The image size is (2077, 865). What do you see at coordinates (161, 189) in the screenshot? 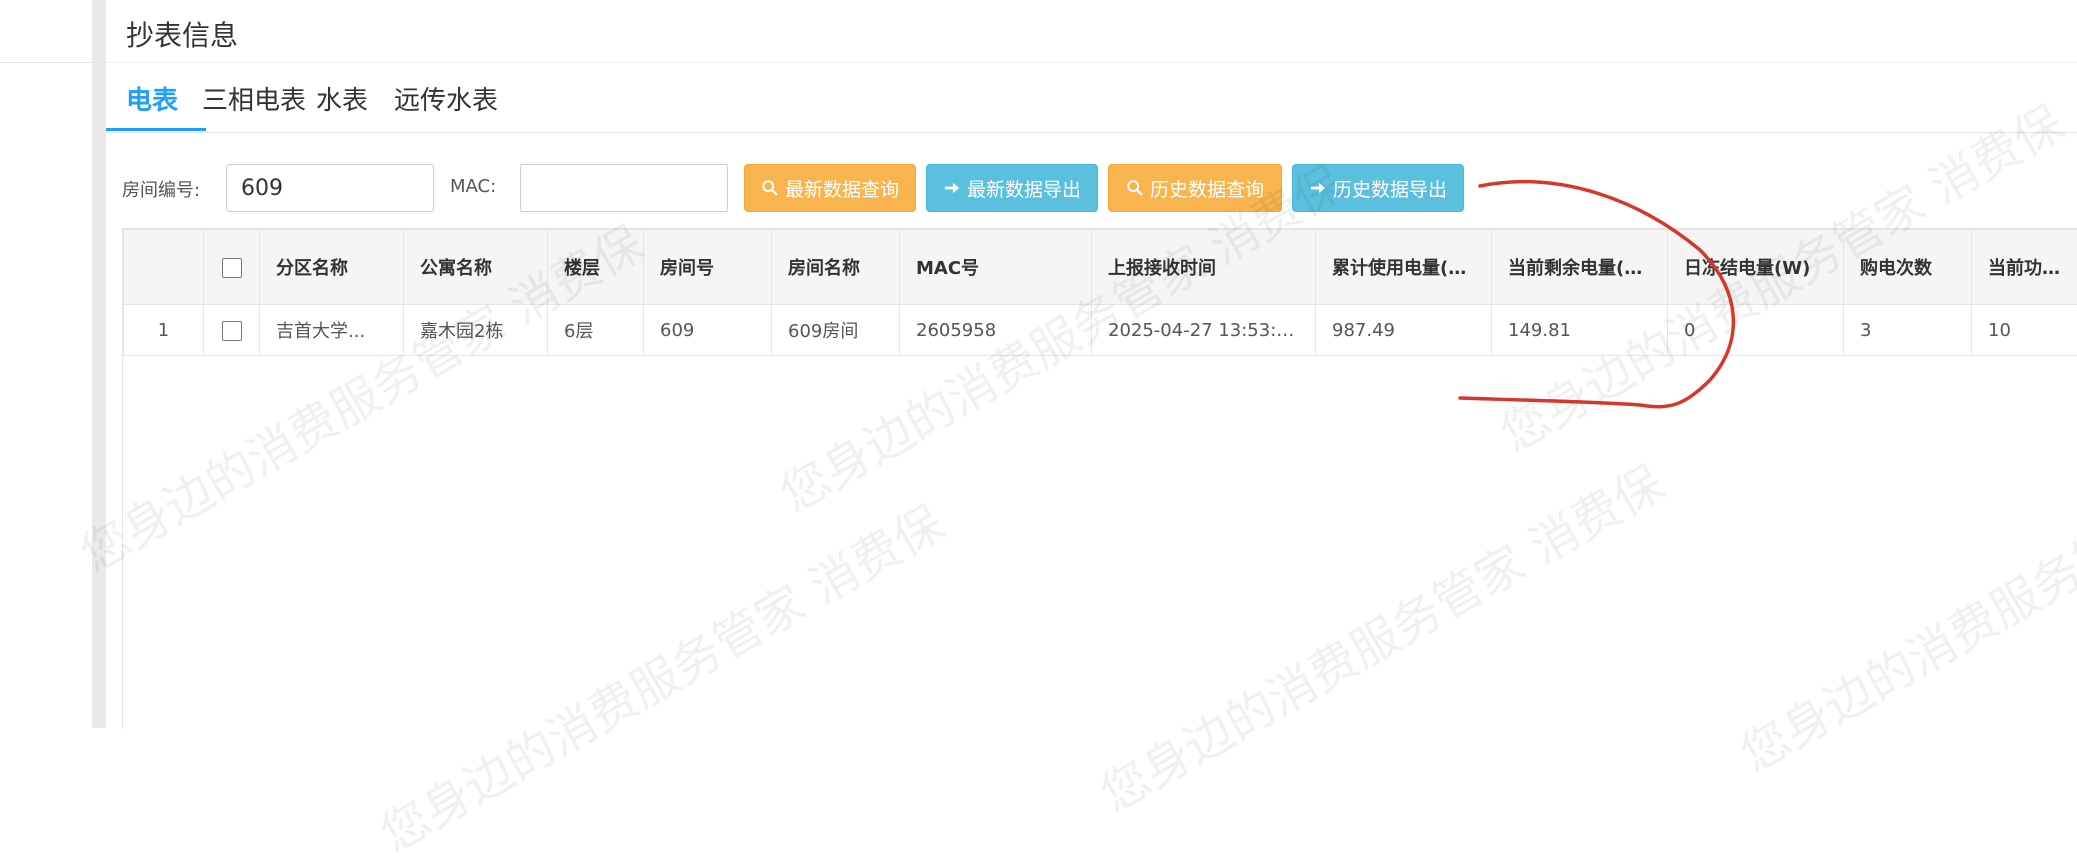
I see `room-number-label: 房间编号:` at bounding box center [161, 189].